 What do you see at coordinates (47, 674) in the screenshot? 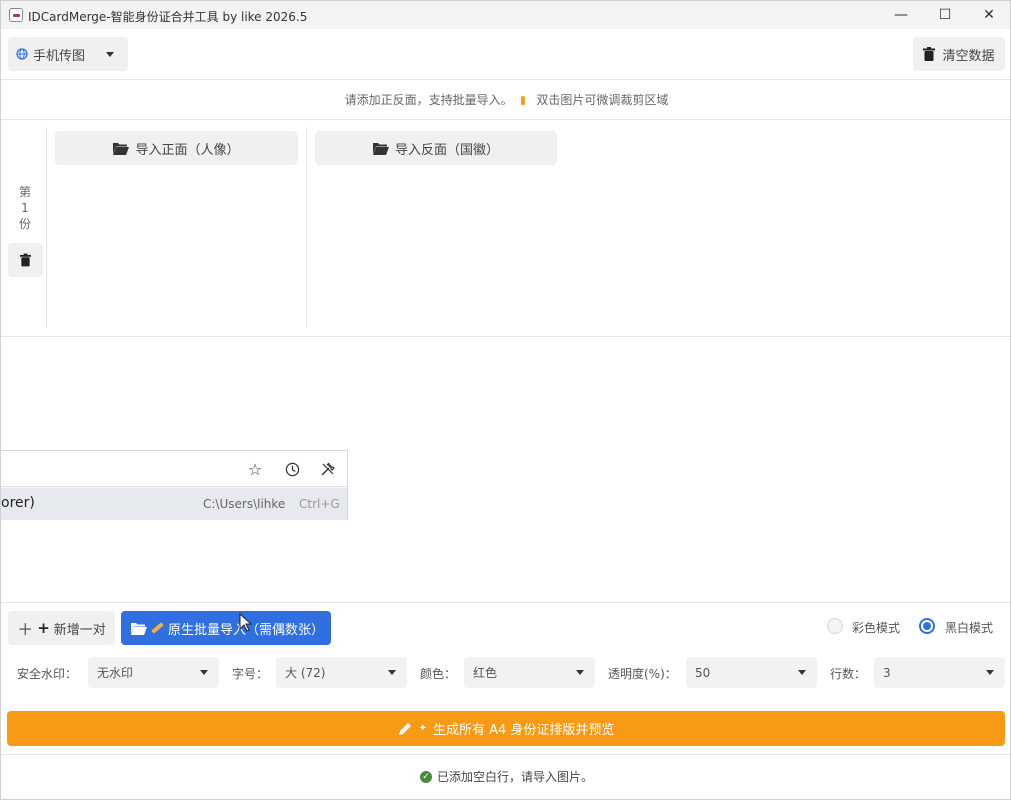
I see `watermark-label: 安全水印：` at bounding box center [47, 674].